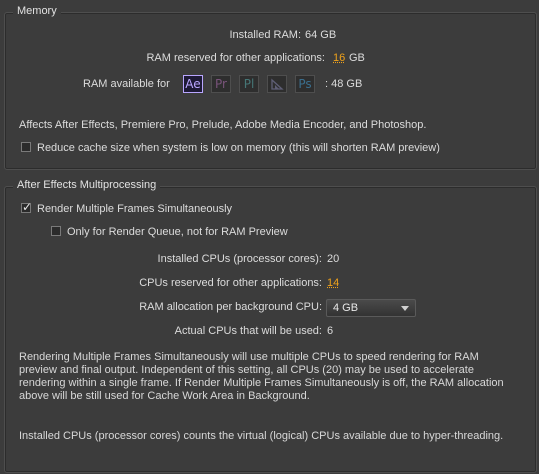 This screenshot has height=474, width=539. What do you see at coordinates (239, 259) in the screenshot?
I see `installed-cpus-label: Installed CPUs (processor cores):` at bounding box center [239, 259].